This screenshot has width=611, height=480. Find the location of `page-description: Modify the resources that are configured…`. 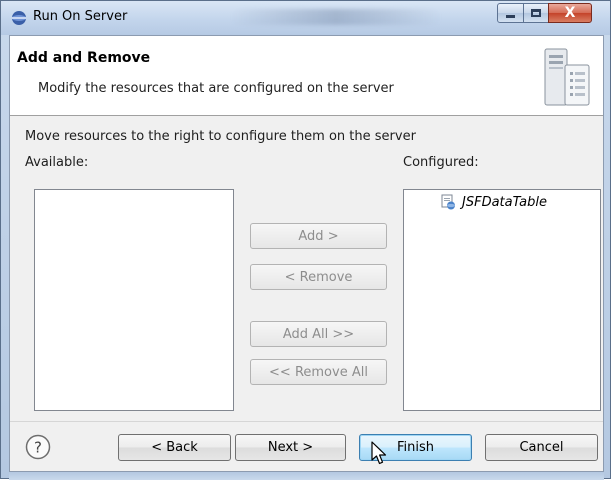

page-description: Modify the resources that are configured… is located at coordinates (216, 88).